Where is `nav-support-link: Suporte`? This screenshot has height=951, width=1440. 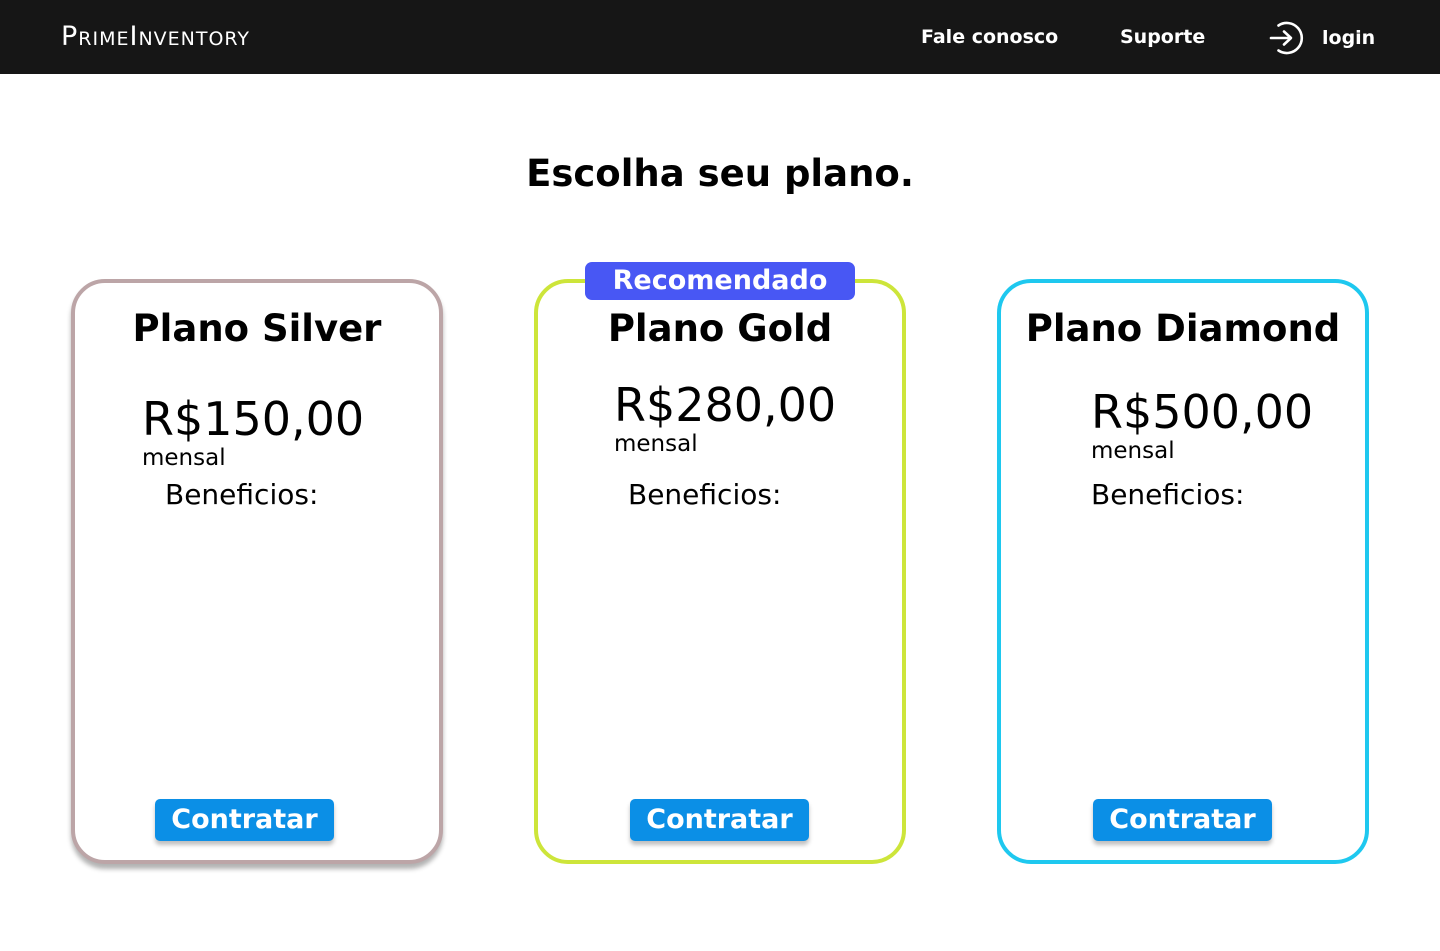
nav-support-link: Suporte is located at coordinates (1162, 37).